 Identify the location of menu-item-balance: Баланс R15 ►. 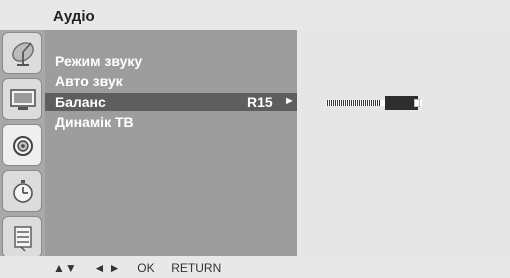
(171, 102).